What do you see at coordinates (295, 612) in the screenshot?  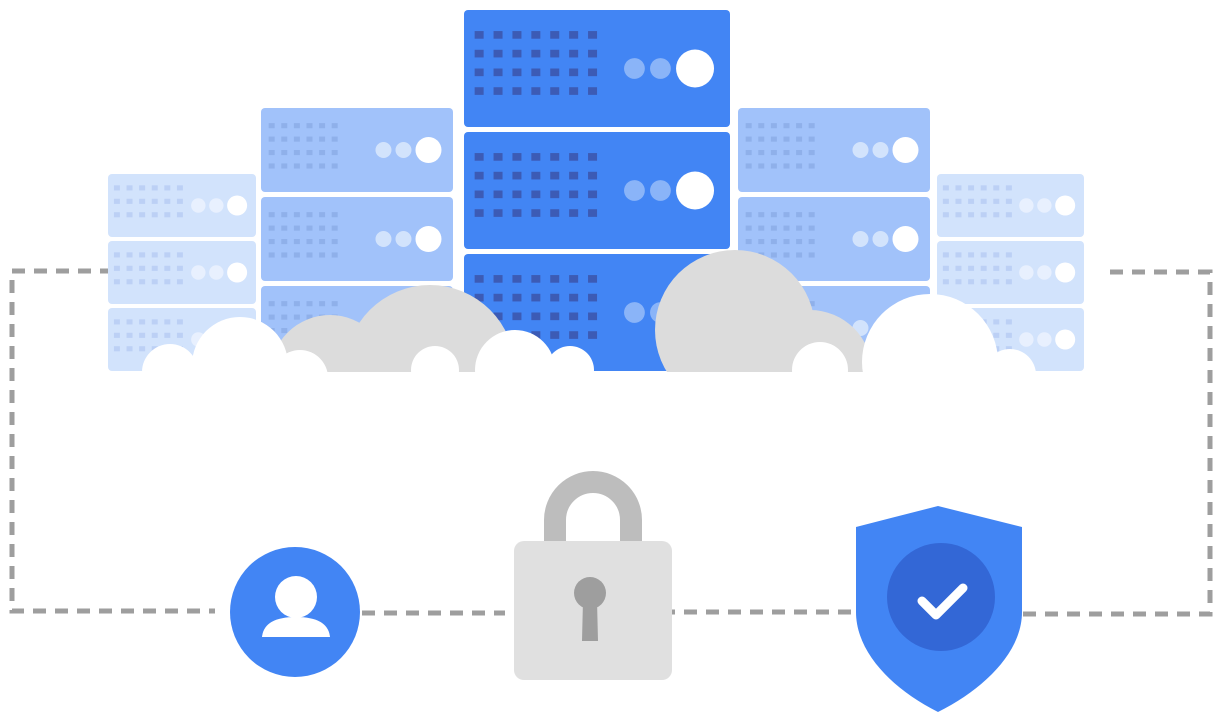 I see `user-avatar-icon` at bounding box center [295, 612].